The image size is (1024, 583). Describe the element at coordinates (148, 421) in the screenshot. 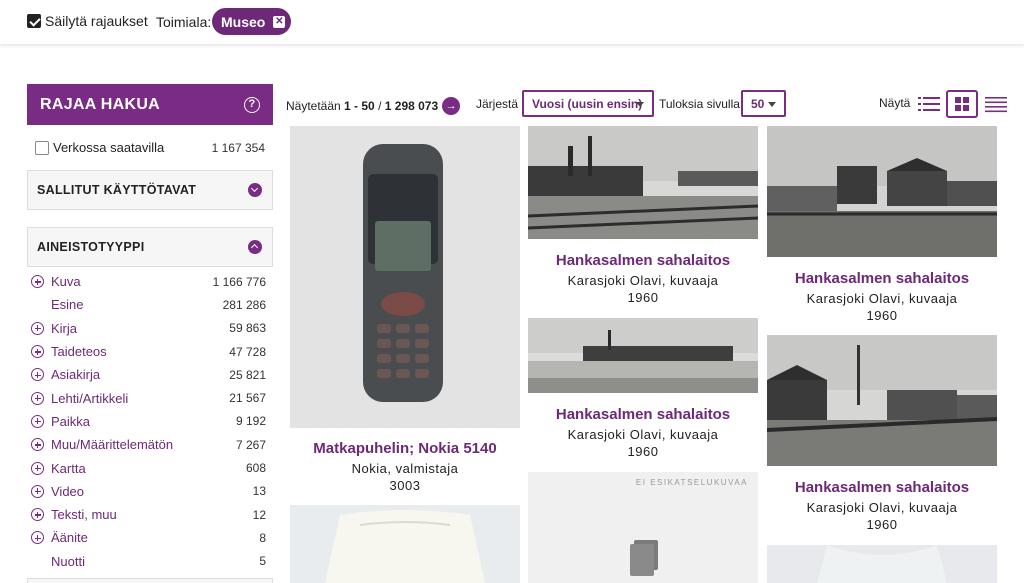

I see `facet-paikka: Paikka 9 192` at that location.